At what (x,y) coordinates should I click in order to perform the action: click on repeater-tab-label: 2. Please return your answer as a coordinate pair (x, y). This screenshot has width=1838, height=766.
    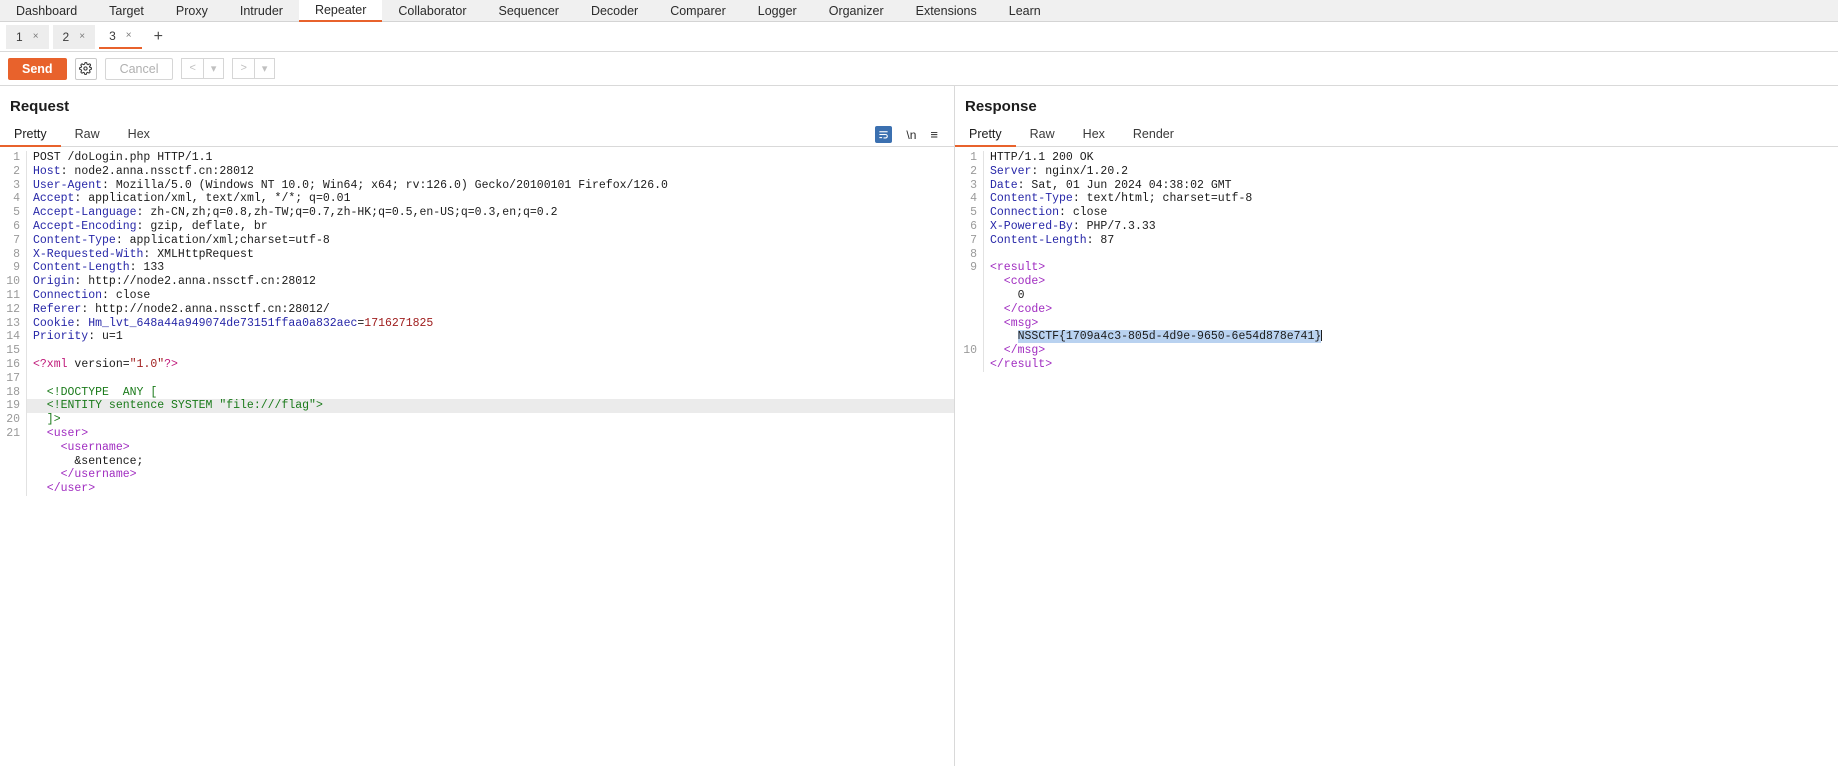
    Looking at the image, I should click on (66, 36).